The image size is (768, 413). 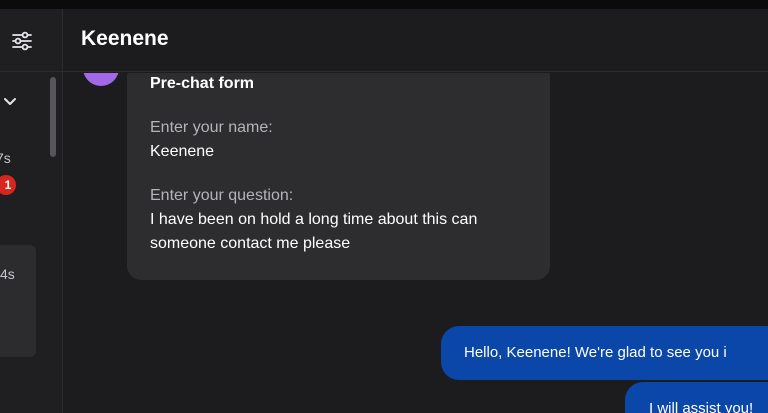 What do you see at coordinates (211, 127) in the screenshot?
I see `name-field-label: Enter your name:` at bounding box center [211, 127].